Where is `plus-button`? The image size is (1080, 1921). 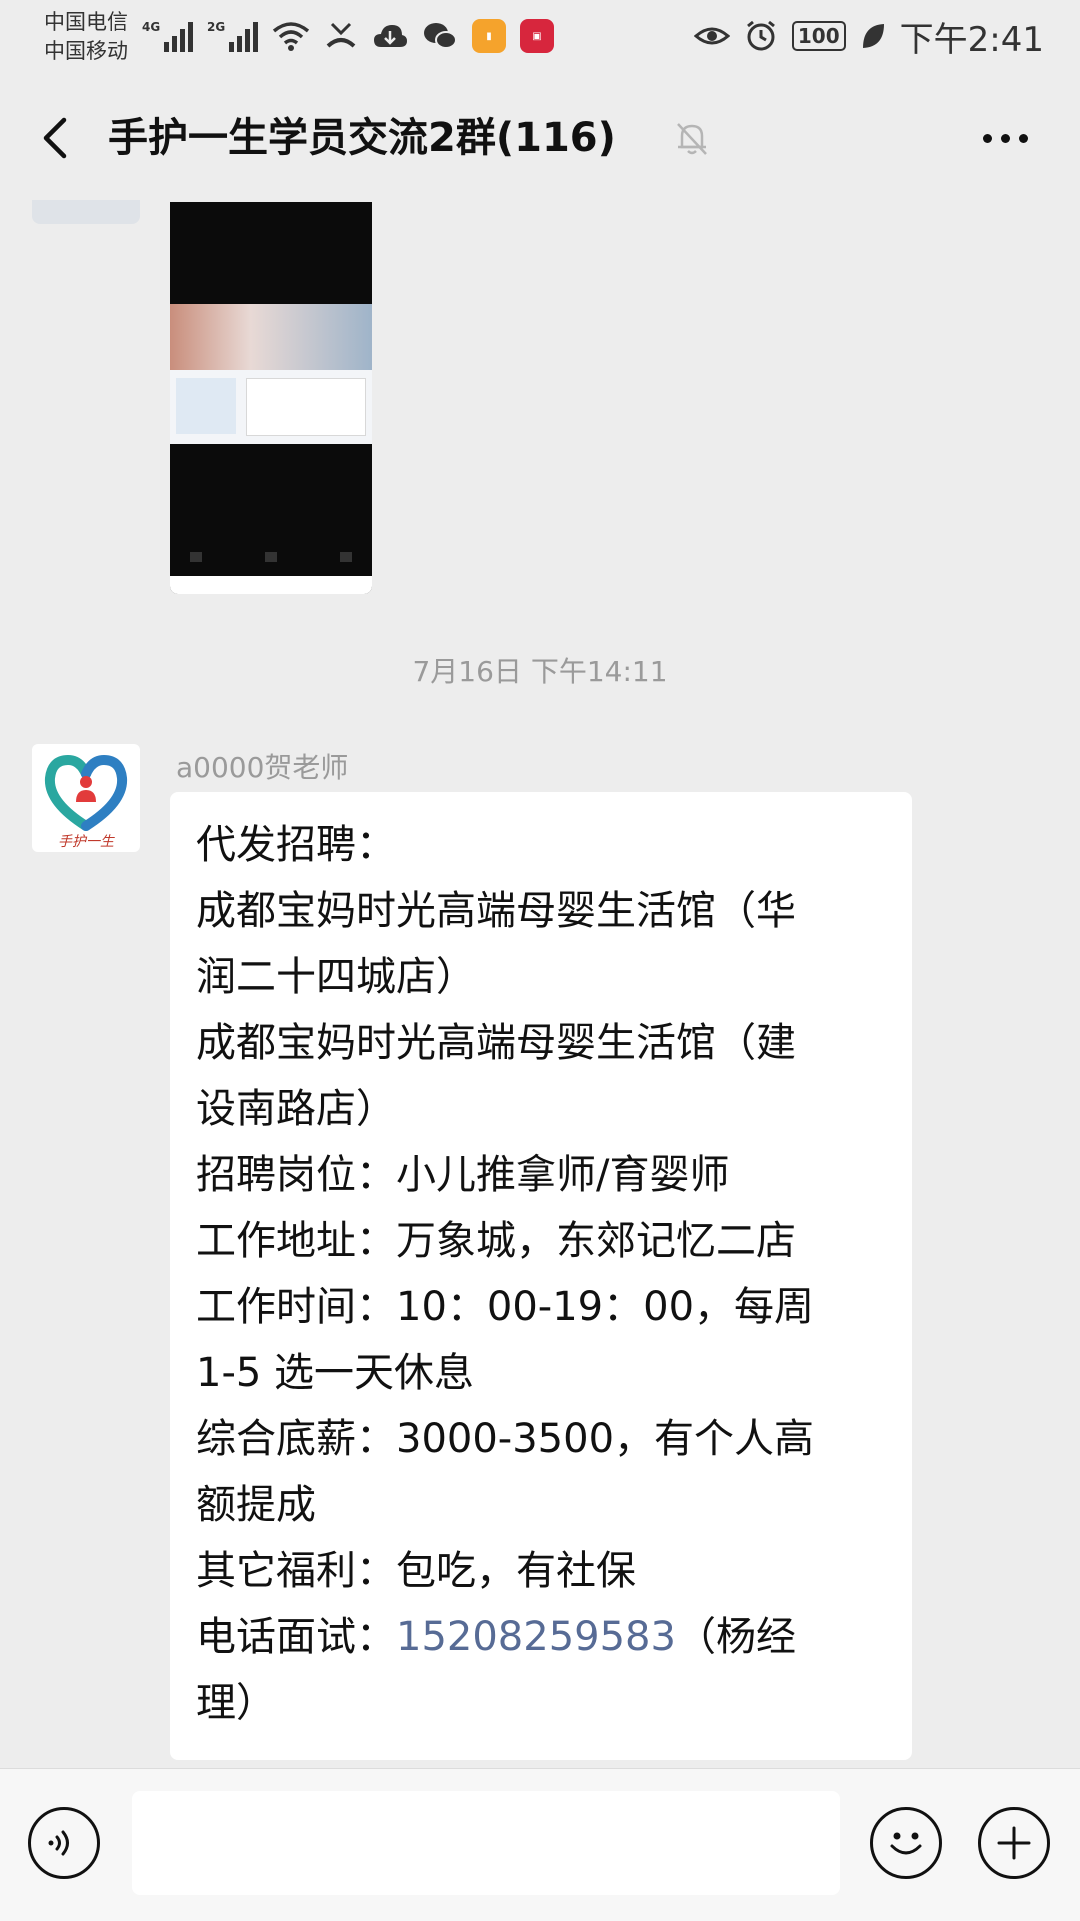
plus-button is located at coordinates (1014, 1843).